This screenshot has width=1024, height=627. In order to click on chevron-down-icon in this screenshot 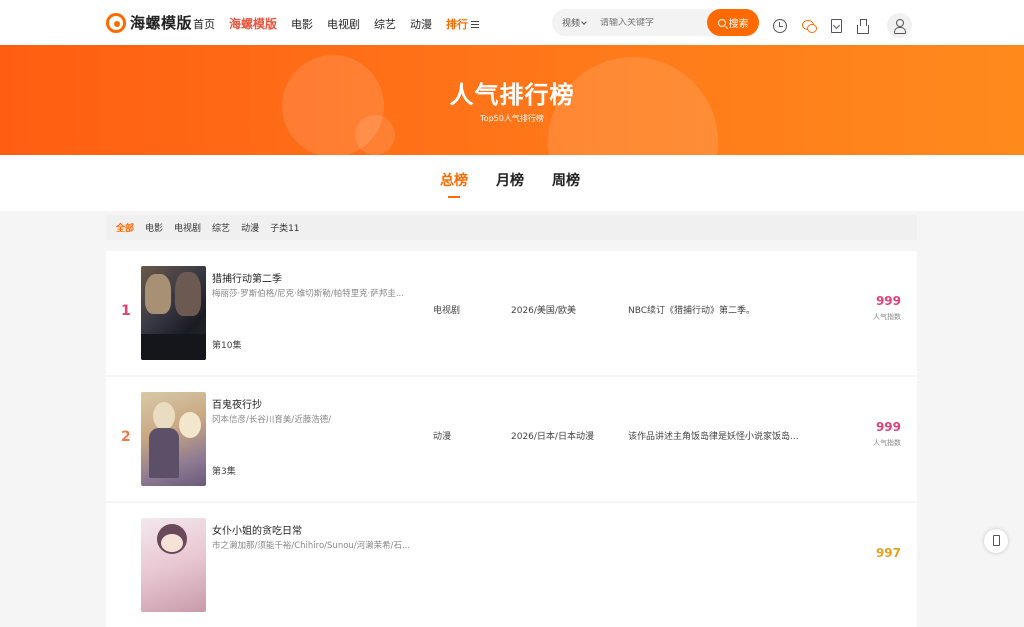, I will do `click(584, 21)`.